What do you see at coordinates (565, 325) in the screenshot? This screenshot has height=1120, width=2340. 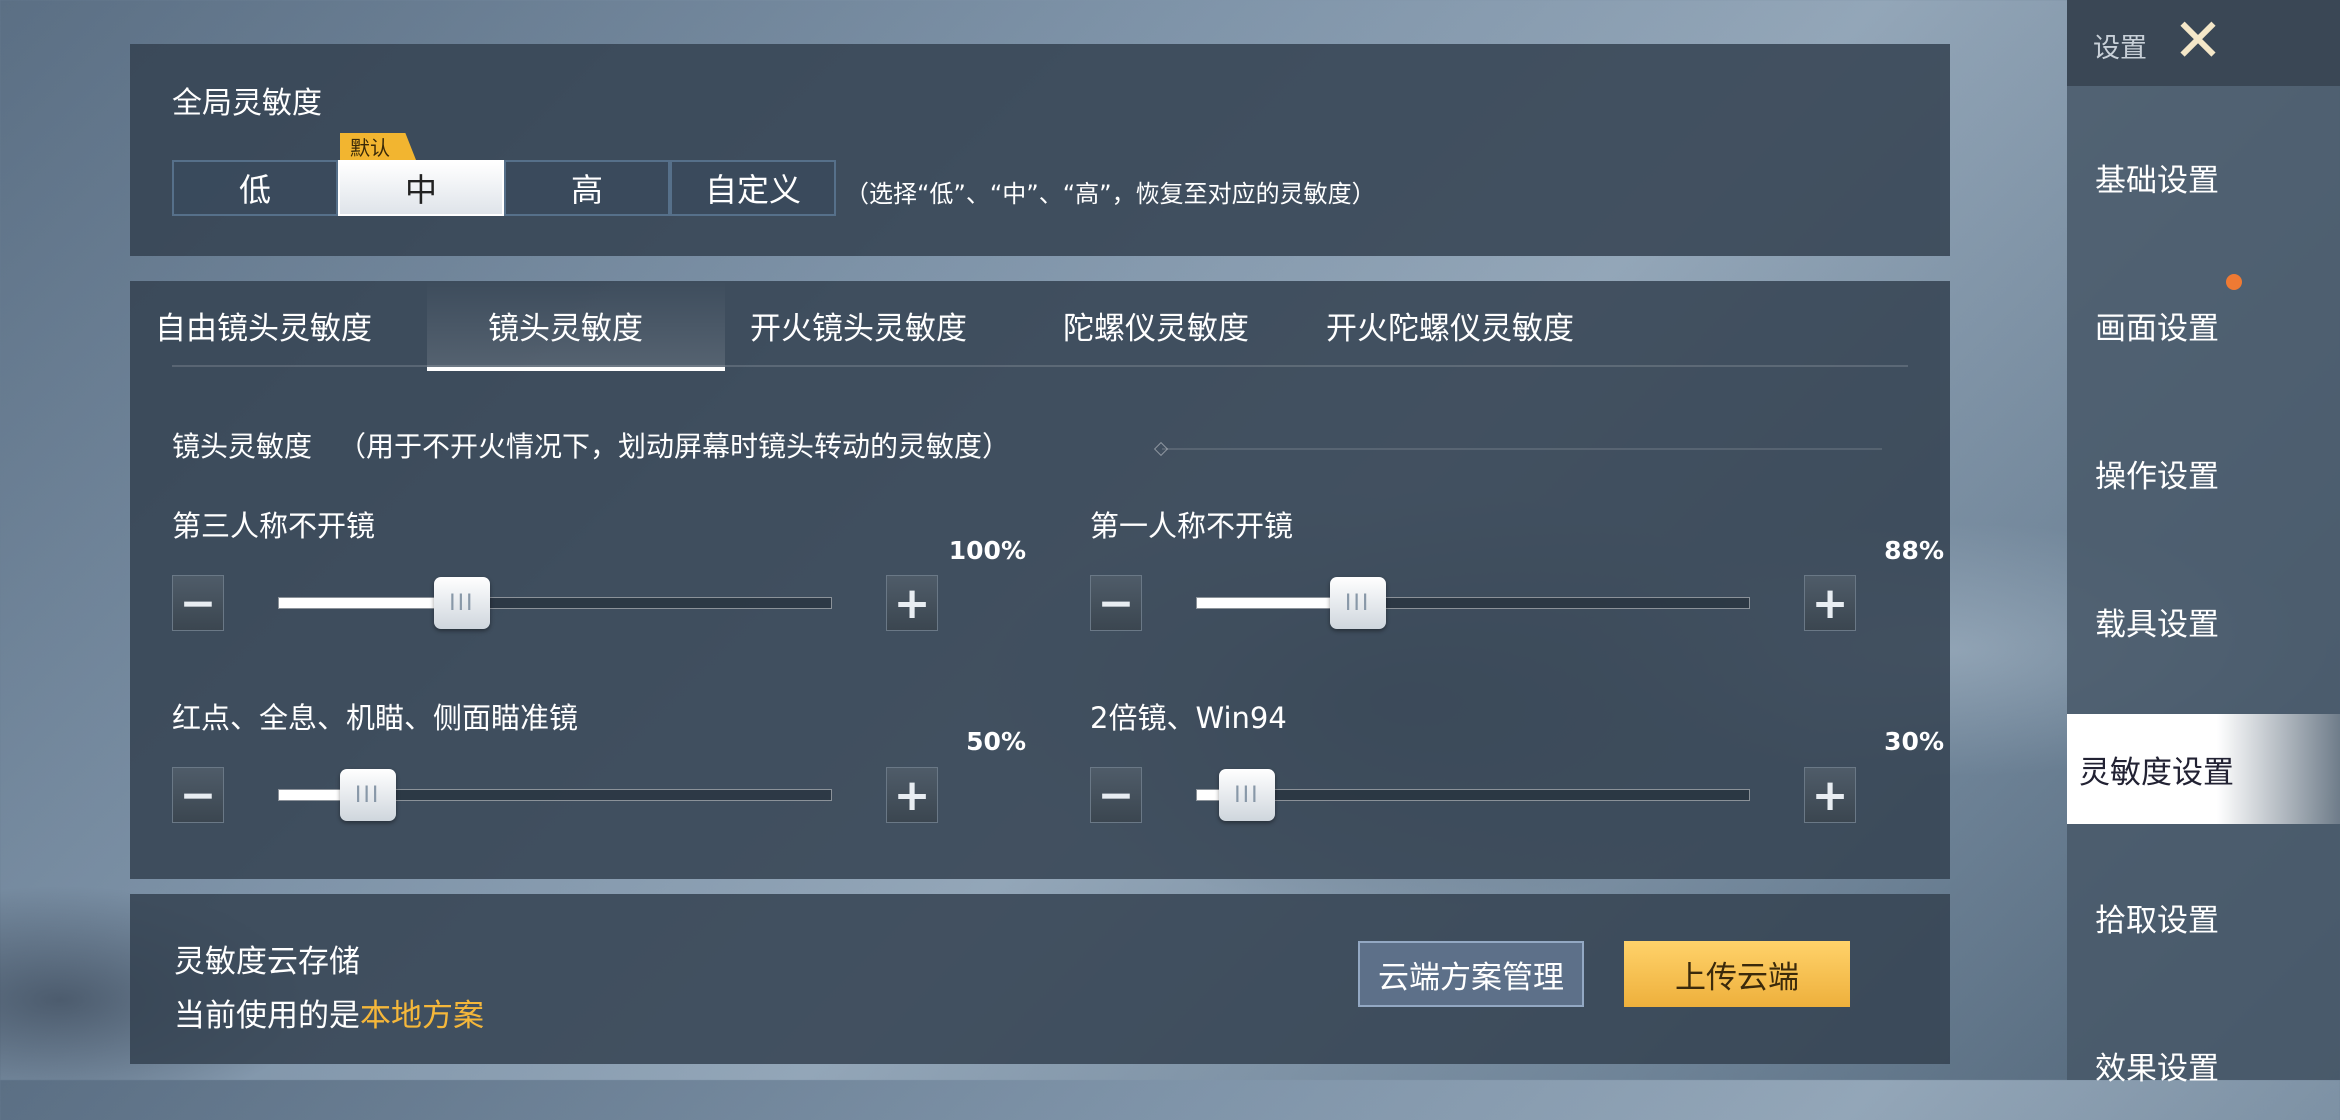 I see `tab-camera: 镜头灵敏度` at bounding box center [565, 325].